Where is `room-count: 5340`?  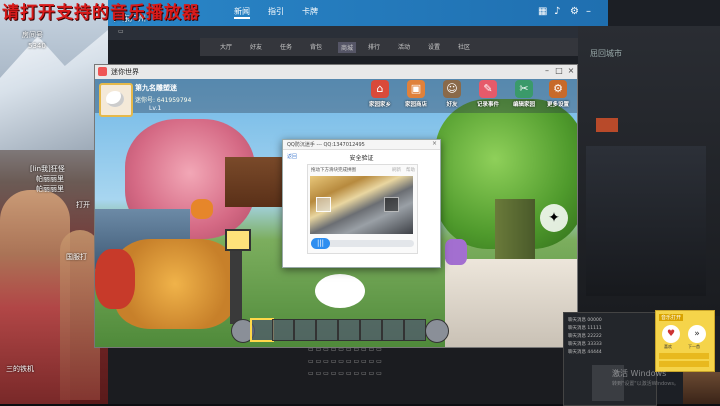 room-count: 5340 is located at coordinates (37, 46).